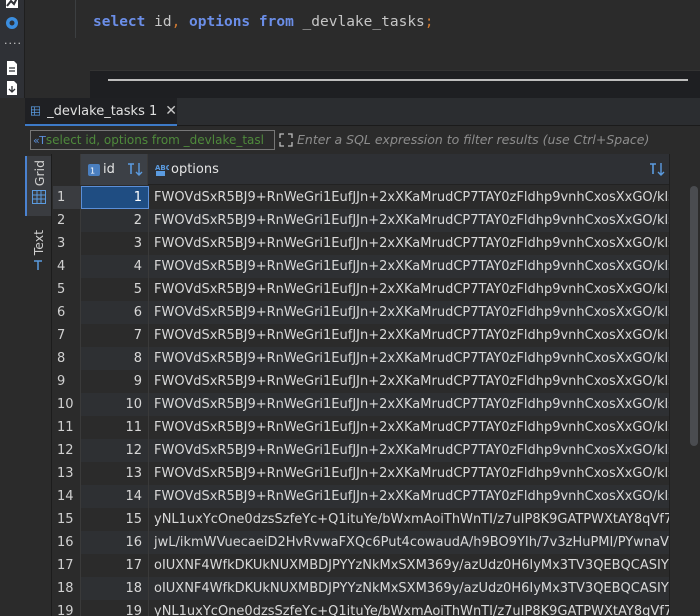 The width and height of the screenshot is (700, 616). What do you see at coordinates (263, 22) in the screenshot?
I see `sql-code-line: select id, options from _devlake_tasks;` at bounding box center [263, 22].